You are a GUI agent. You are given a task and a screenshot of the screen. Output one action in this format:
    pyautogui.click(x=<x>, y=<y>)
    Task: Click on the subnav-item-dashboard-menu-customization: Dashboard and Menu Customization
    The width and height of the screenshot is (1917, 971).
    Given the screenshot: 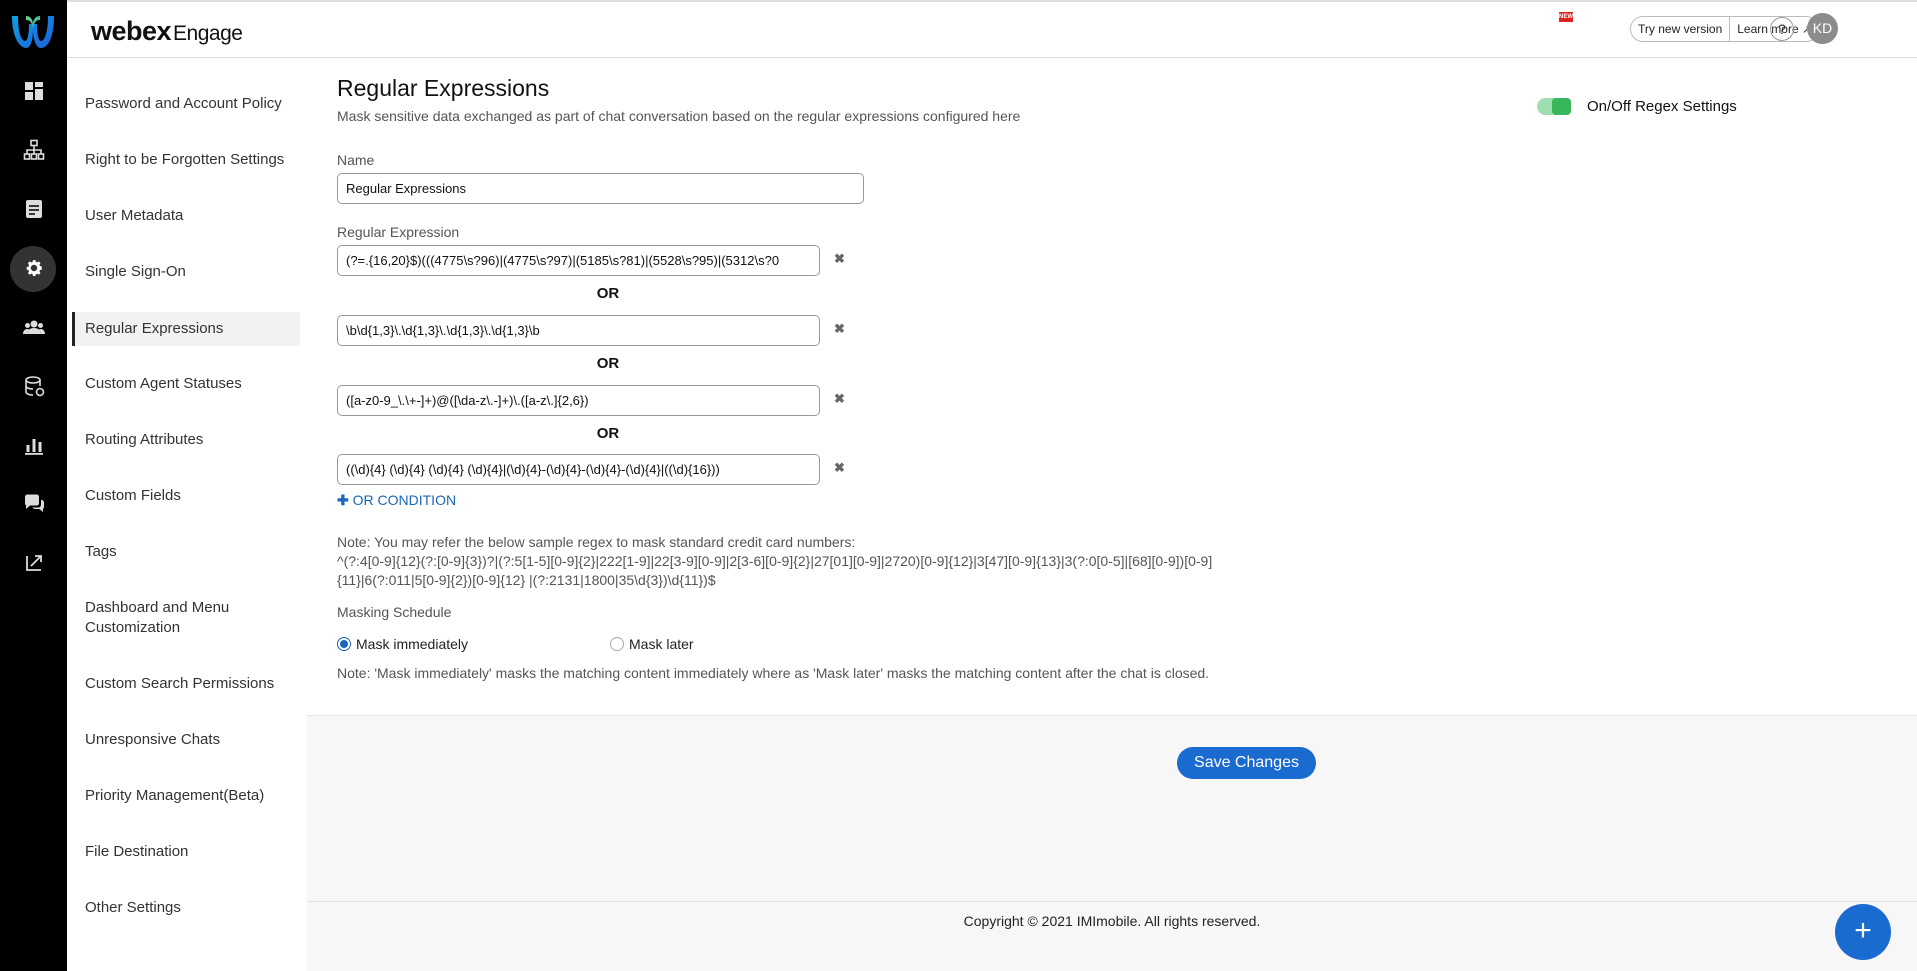 What is the action you would take?
    pyautogui.click(x=172, y=618)
    